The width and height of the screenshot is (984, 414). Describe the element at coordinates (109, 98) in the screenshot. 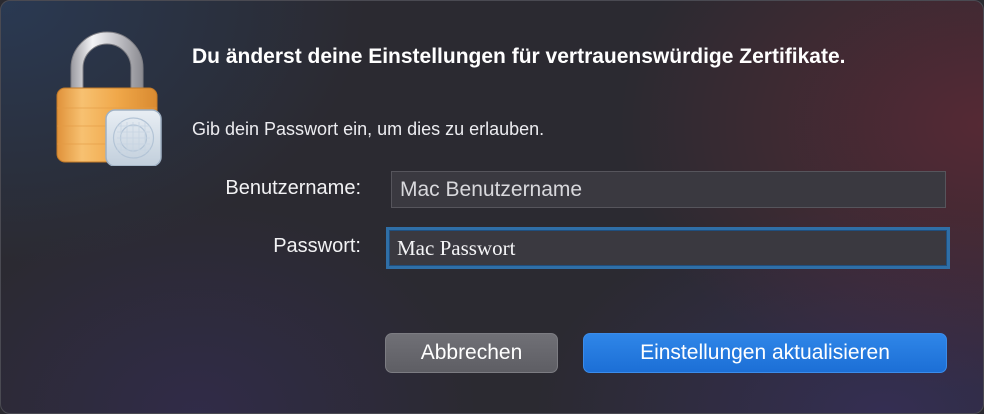

I see `lock-with-certificate-icon` at that location.